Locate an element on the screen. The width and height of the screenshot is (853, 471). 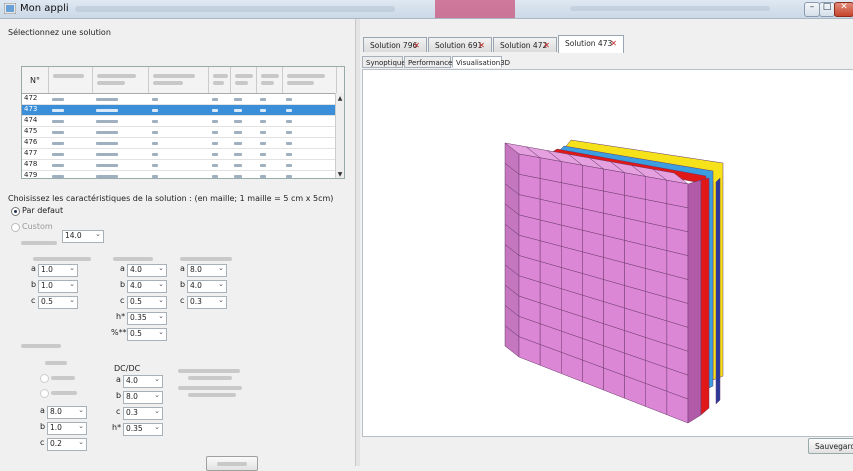
table-row: 475 is located at coordinates (179, 132).